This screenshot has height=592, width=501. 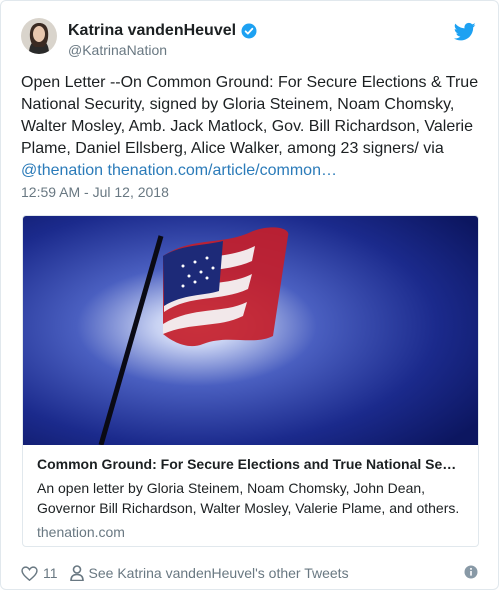 I want to click on mention-link: @thenation, so click(x=62, y=170).